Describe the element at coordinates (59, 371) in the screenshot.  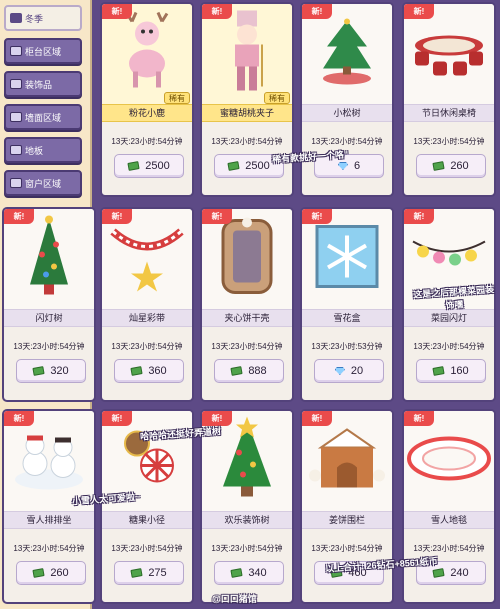
I see `item-price: 320` at that location.